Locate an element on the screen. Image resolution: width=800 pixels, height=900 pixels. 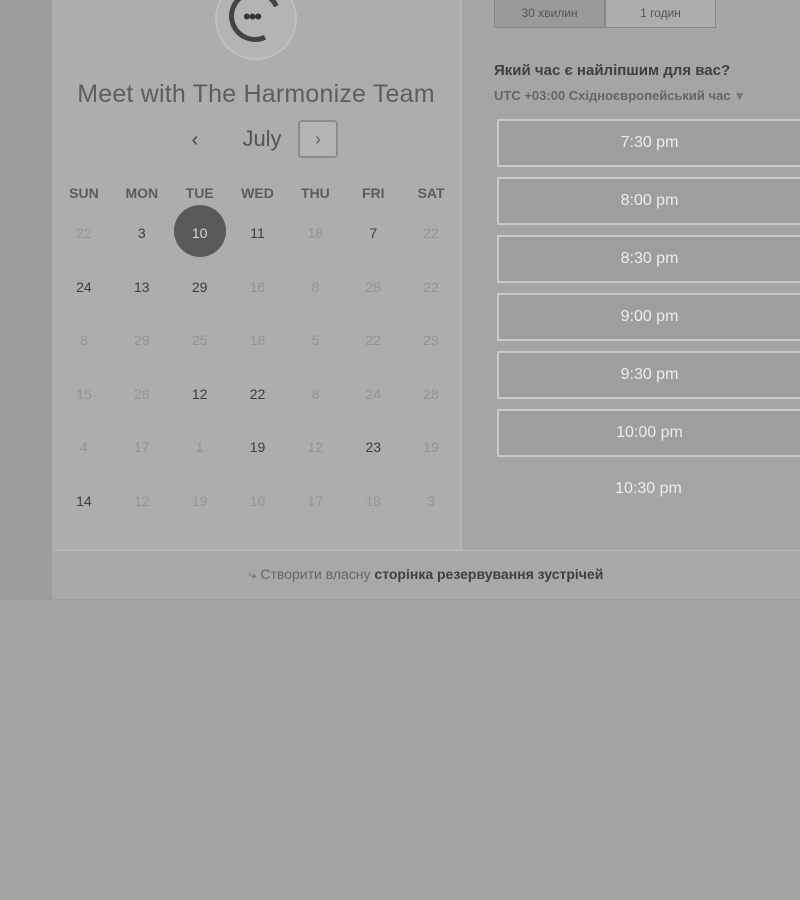
calendar-day: 7 is located at coordinates (373, 232).